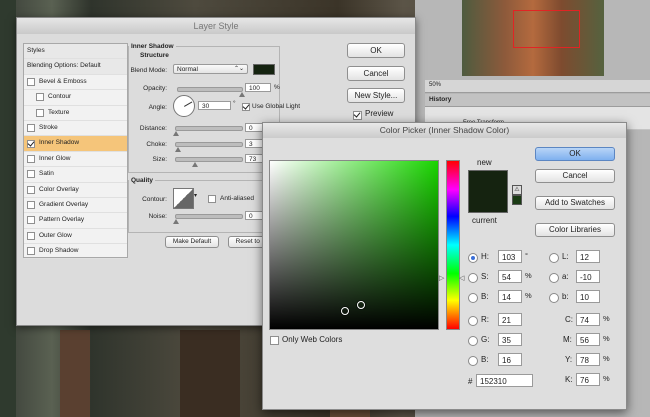  Describe the element at coordinates (75, 67) in the screenshot. I see `styles-list-item: Blending Options: Default` at that location.